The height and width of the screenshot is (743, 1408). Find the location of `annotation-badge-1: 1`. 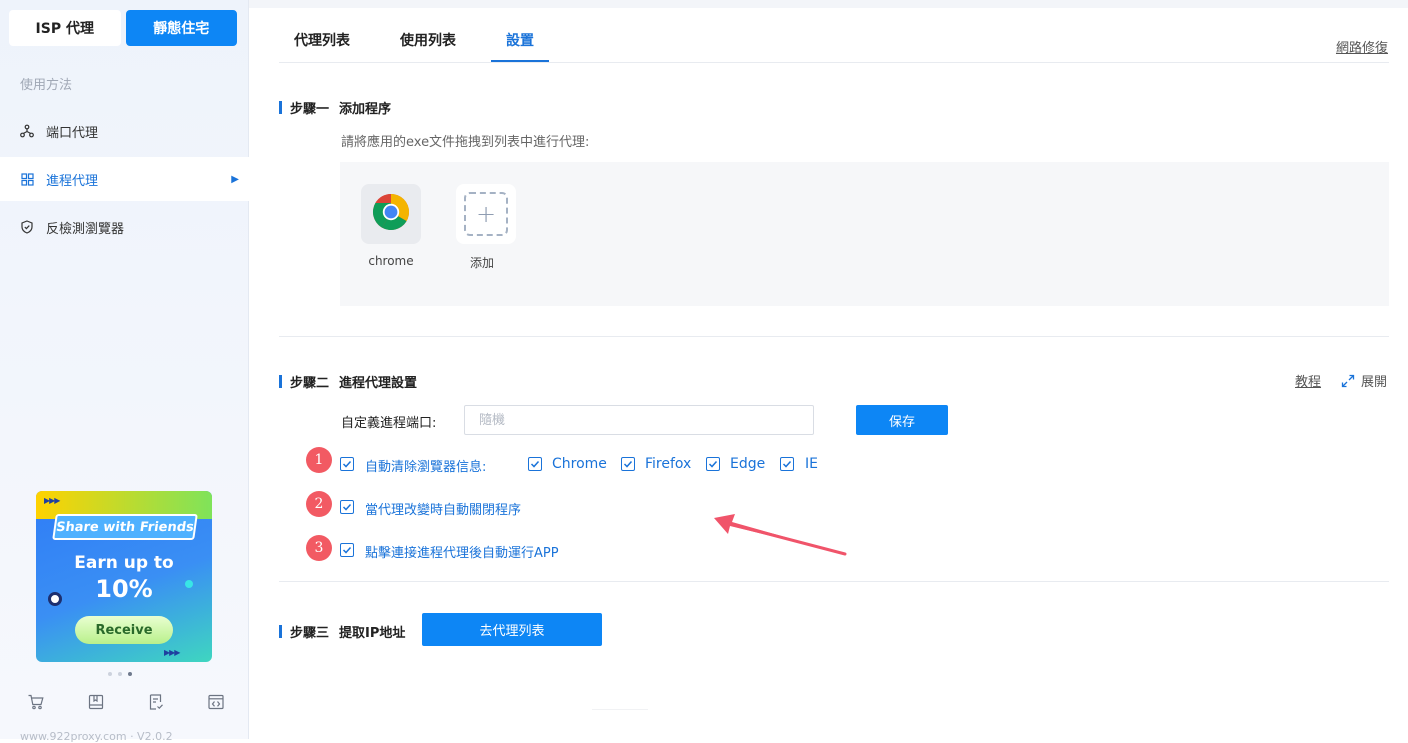

annotation-badge-1: 1 is located at coordinates (319, 460).